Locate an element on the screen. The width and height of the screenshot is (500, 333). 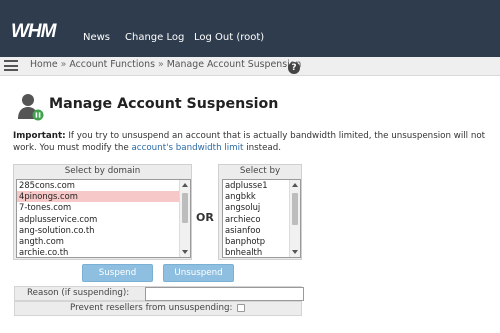
prevent-resellers-label: Prevent resellers from unsuspending: is located at coordinates (151, 308).